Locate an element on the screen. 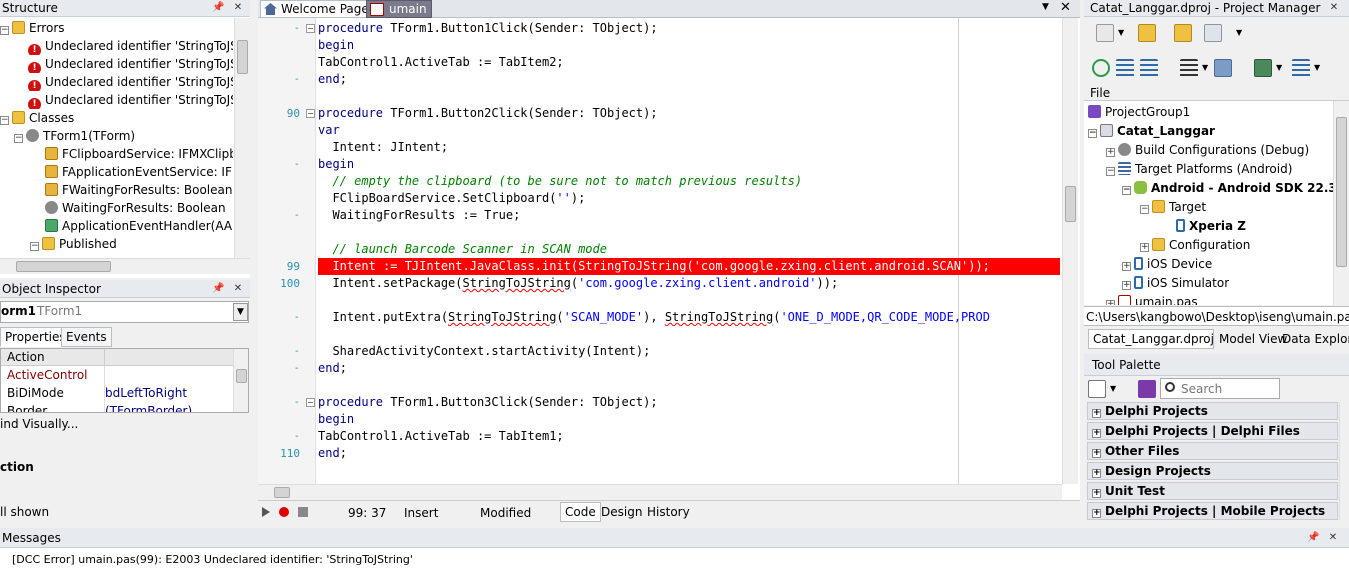  palette-category: + Delphi Projects | Mobile Projects is located at coordinates (1212, 511).